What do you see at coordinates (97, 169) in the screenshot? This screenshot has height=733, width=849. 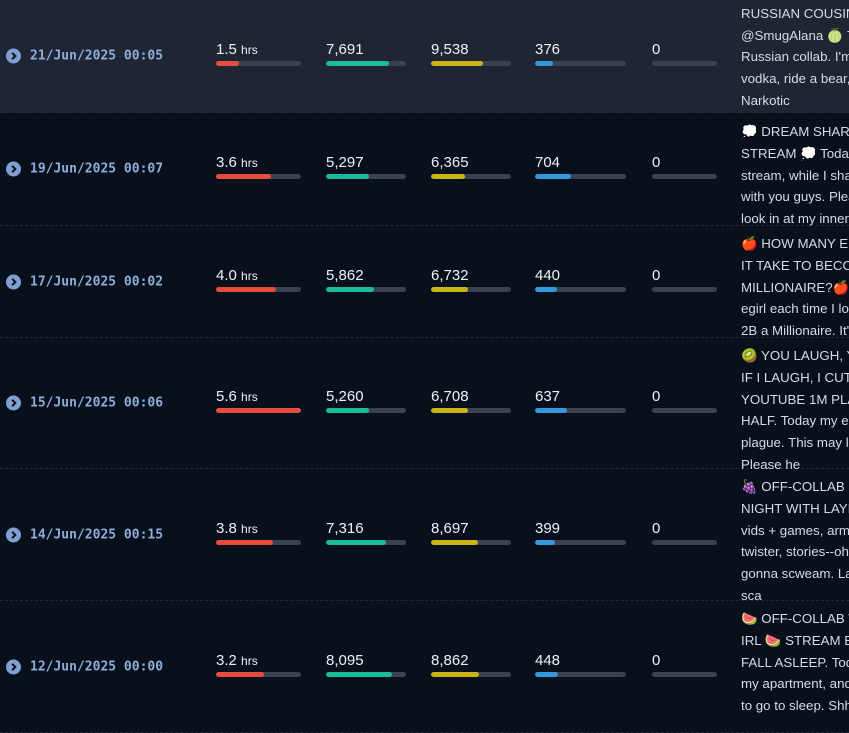 I see `date-text: 19/Jun/2025 00:07` at bounding box center [97, 169].